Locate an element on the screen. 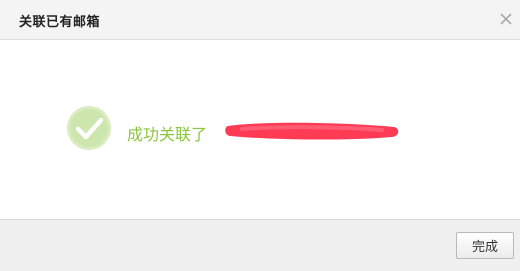  dialog-title: 关联已有邮箱 is located at coordinates (60, 22).